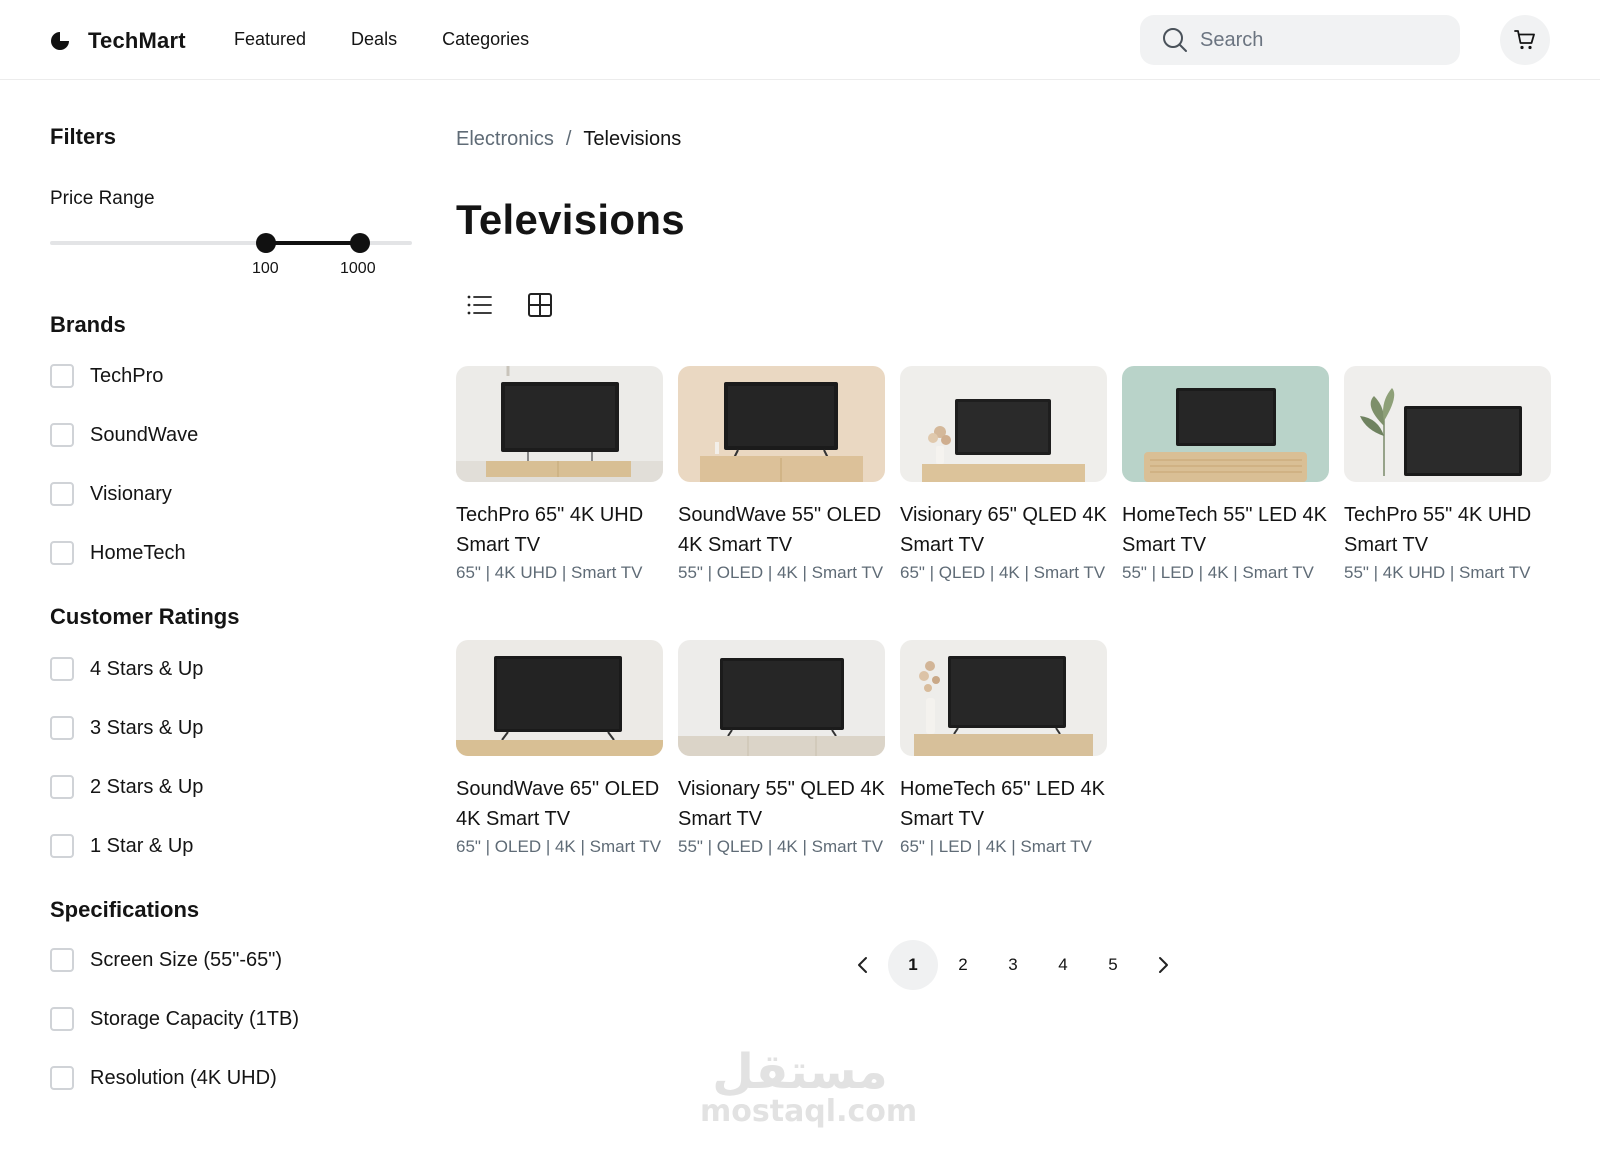  What do you see at coordinates (1437, 572) in the screenshot?
I see `product-specs: 55" | 4K UHD | Smart TV` at bounding box center [1437, 572].